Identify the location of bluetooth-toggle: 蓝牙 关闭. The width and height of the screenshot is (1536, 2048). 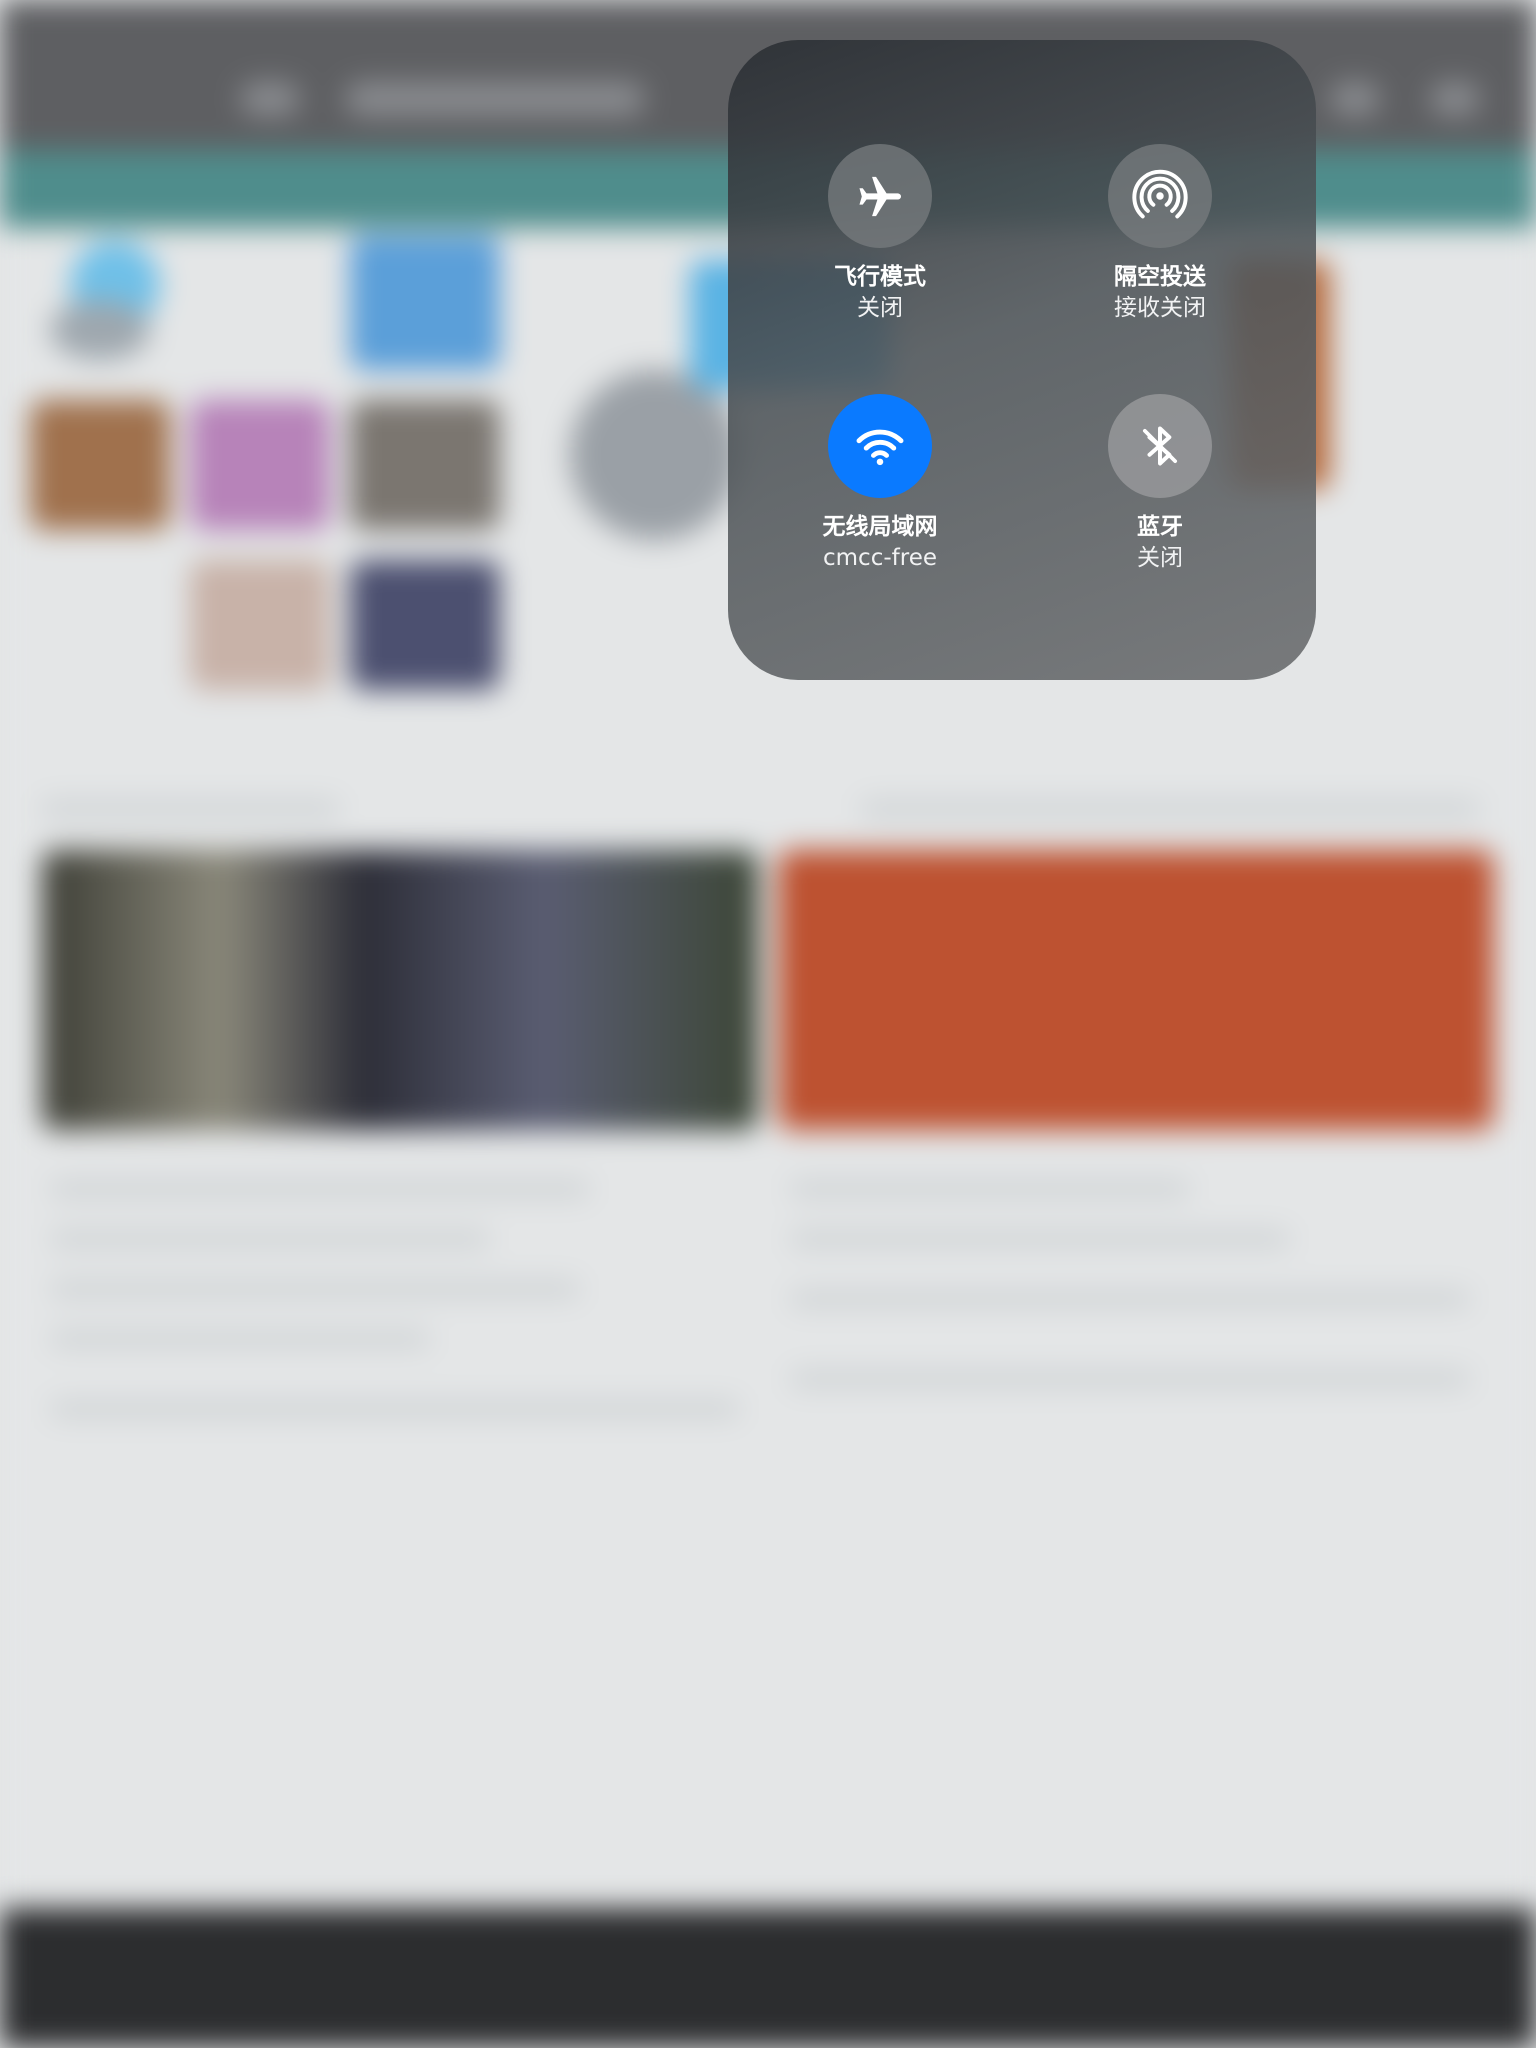
(1160, 484).